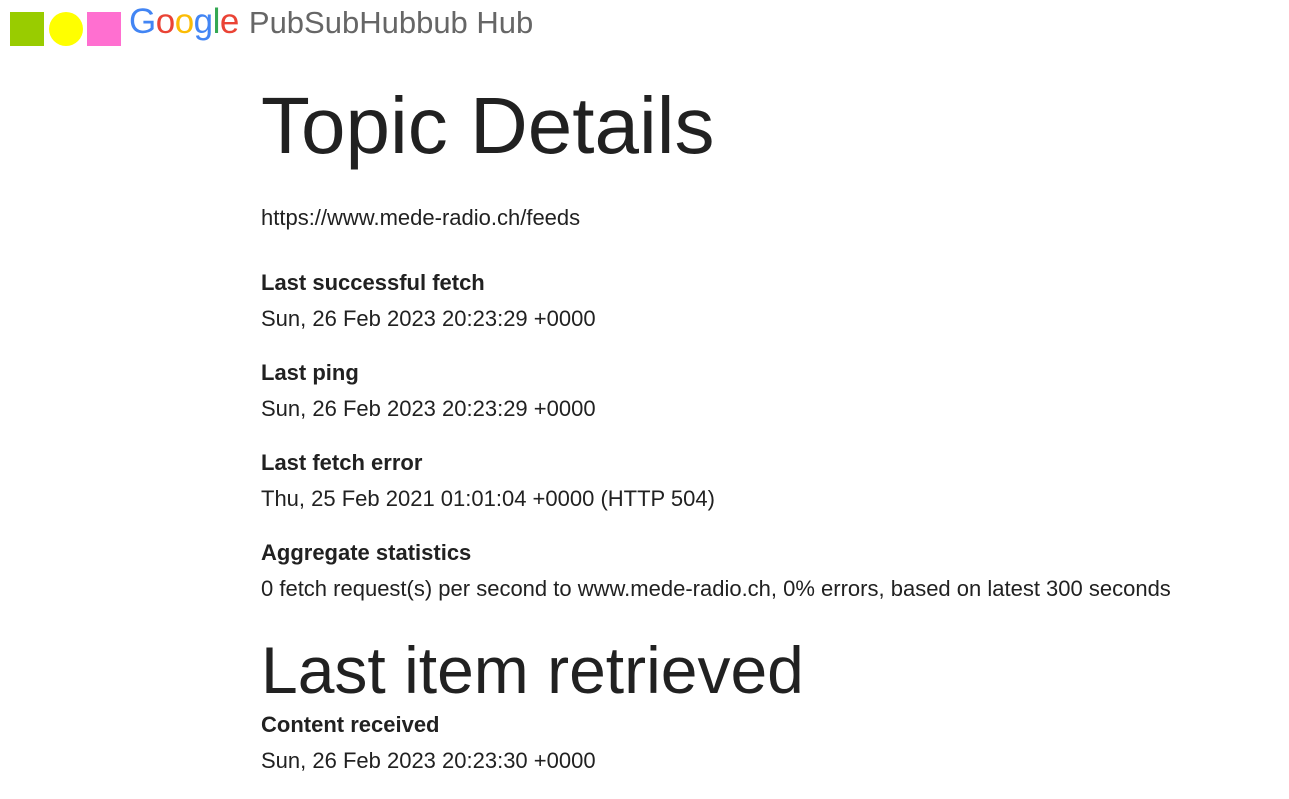 This screenshot has width=1289, height=799. Describe the element at coordinates (350, 724) in the screenshot. I see `field-label: Content received` at that location.